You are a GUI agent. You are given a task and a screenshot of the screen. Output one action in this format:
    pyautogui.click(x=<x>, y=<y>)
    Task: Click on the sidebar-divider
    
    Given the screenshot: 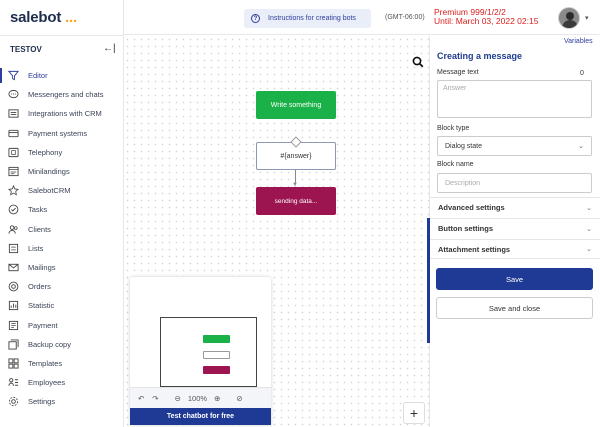 What is the action you would take?
    pyautogui.click(x=62, y=35)
    